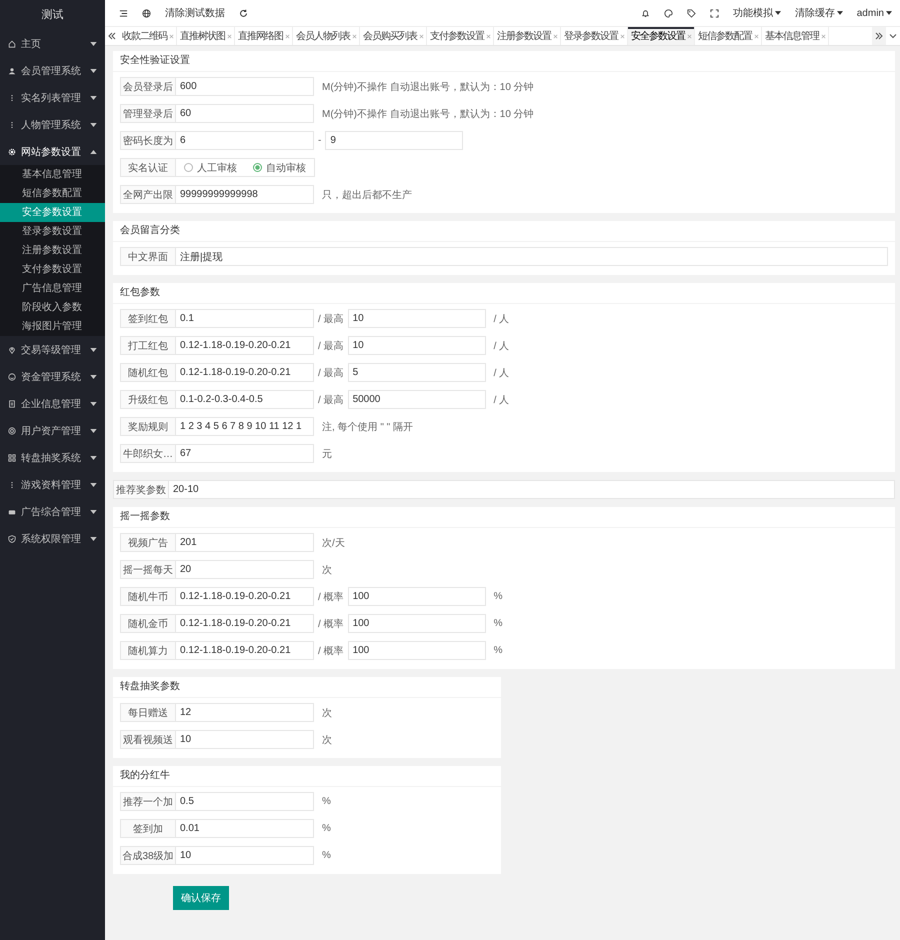  I want to click on input-field: 67, so click(245, 453).